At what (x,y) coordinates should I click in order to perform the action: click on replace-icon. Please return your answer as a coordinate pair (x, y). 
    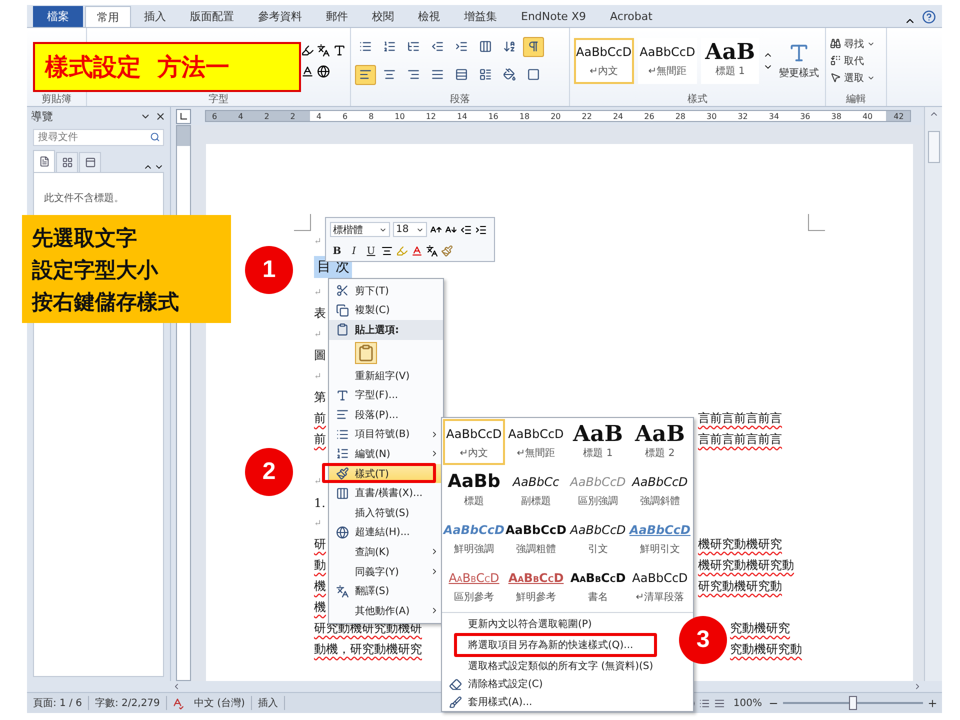
    Looking at the image, I should click on (835, 60).